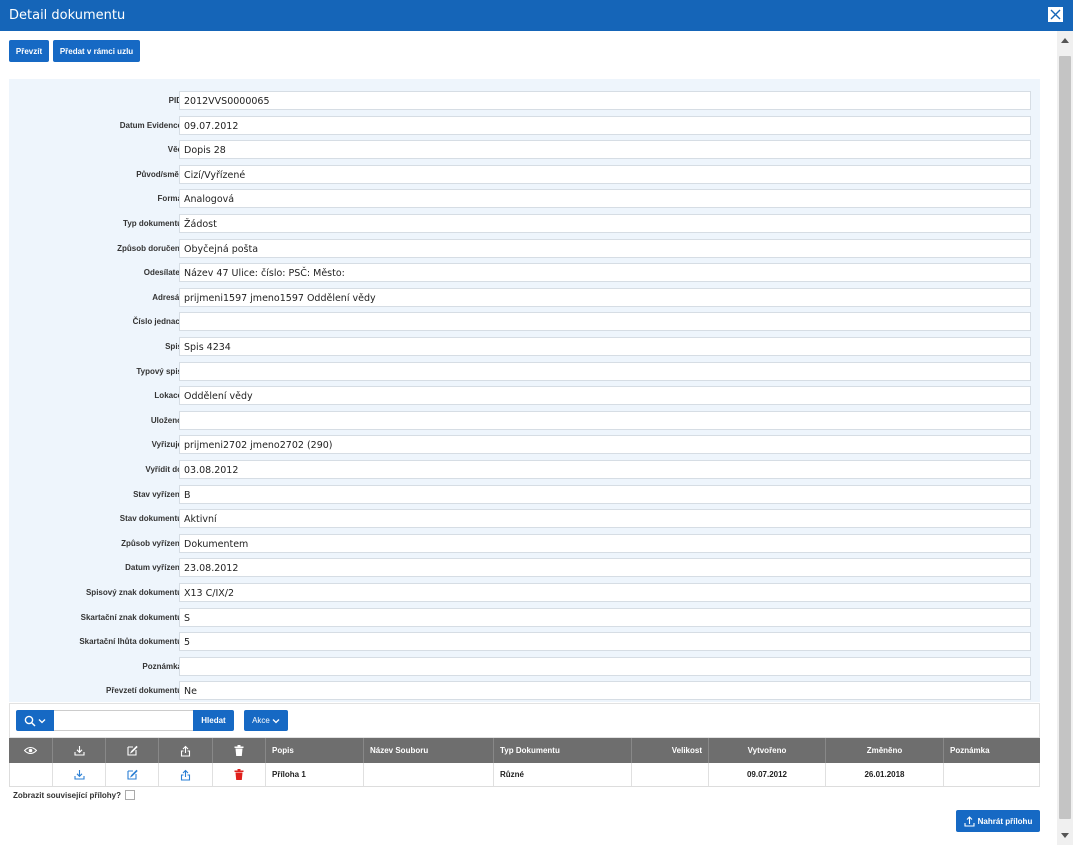 The width and height of the screenshot is (1073, 845). Describe the element at coordinates (315, 750) in the screenshot. I see `header-description: Popis` at that location.